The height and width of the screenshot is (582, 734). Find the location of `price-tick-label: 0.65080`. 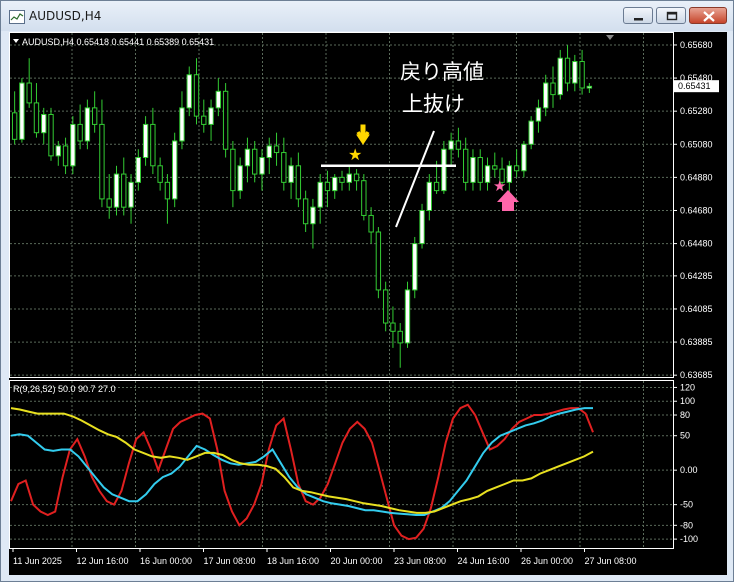

price-tick-label: 0.65080 is located at coordinates (696, 144).